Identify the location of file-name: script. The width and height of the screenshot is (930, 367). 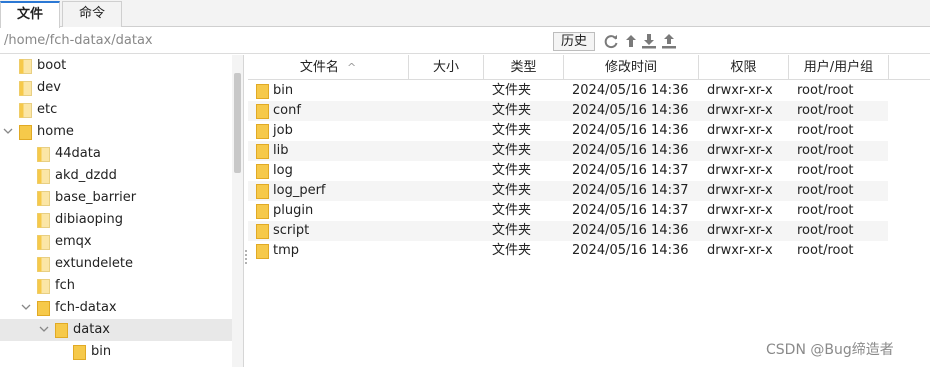
(291, 230).